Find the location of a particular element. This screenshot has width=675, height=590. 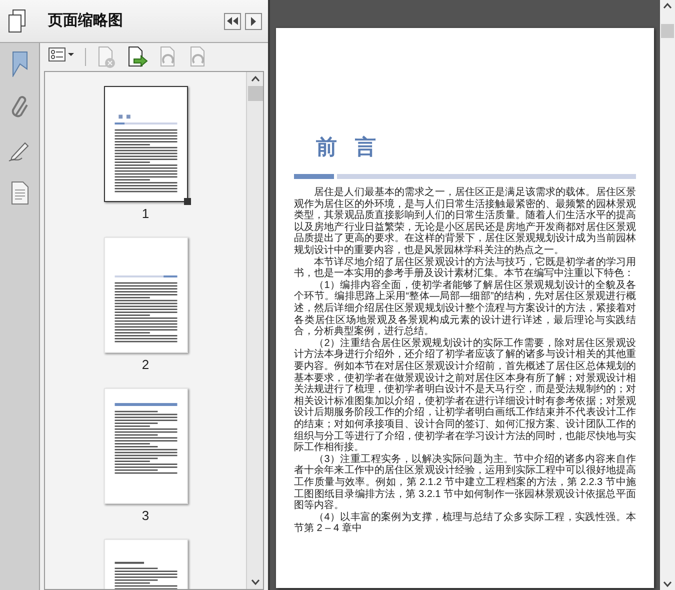

page-number: 1 is located at coordinates (146, 213).